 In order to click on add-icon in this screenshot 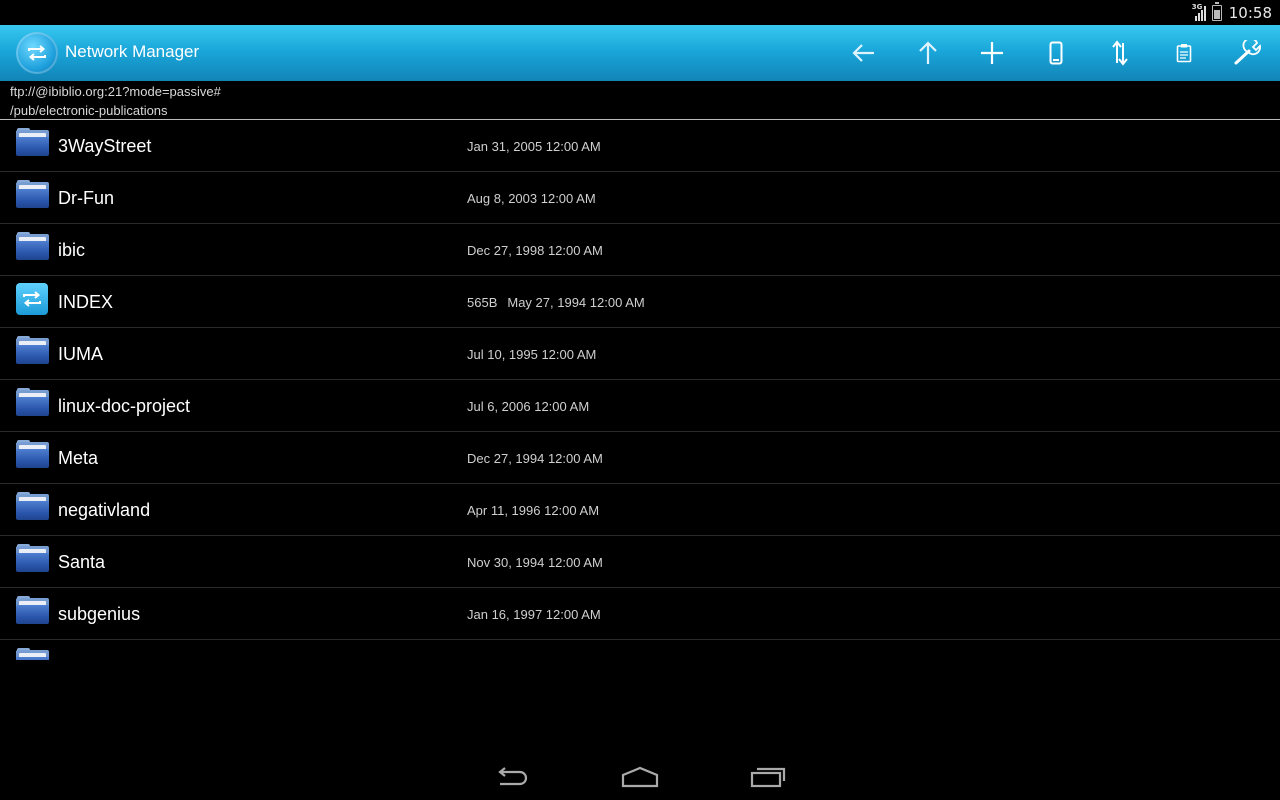, I will do `click(992, 53)`.